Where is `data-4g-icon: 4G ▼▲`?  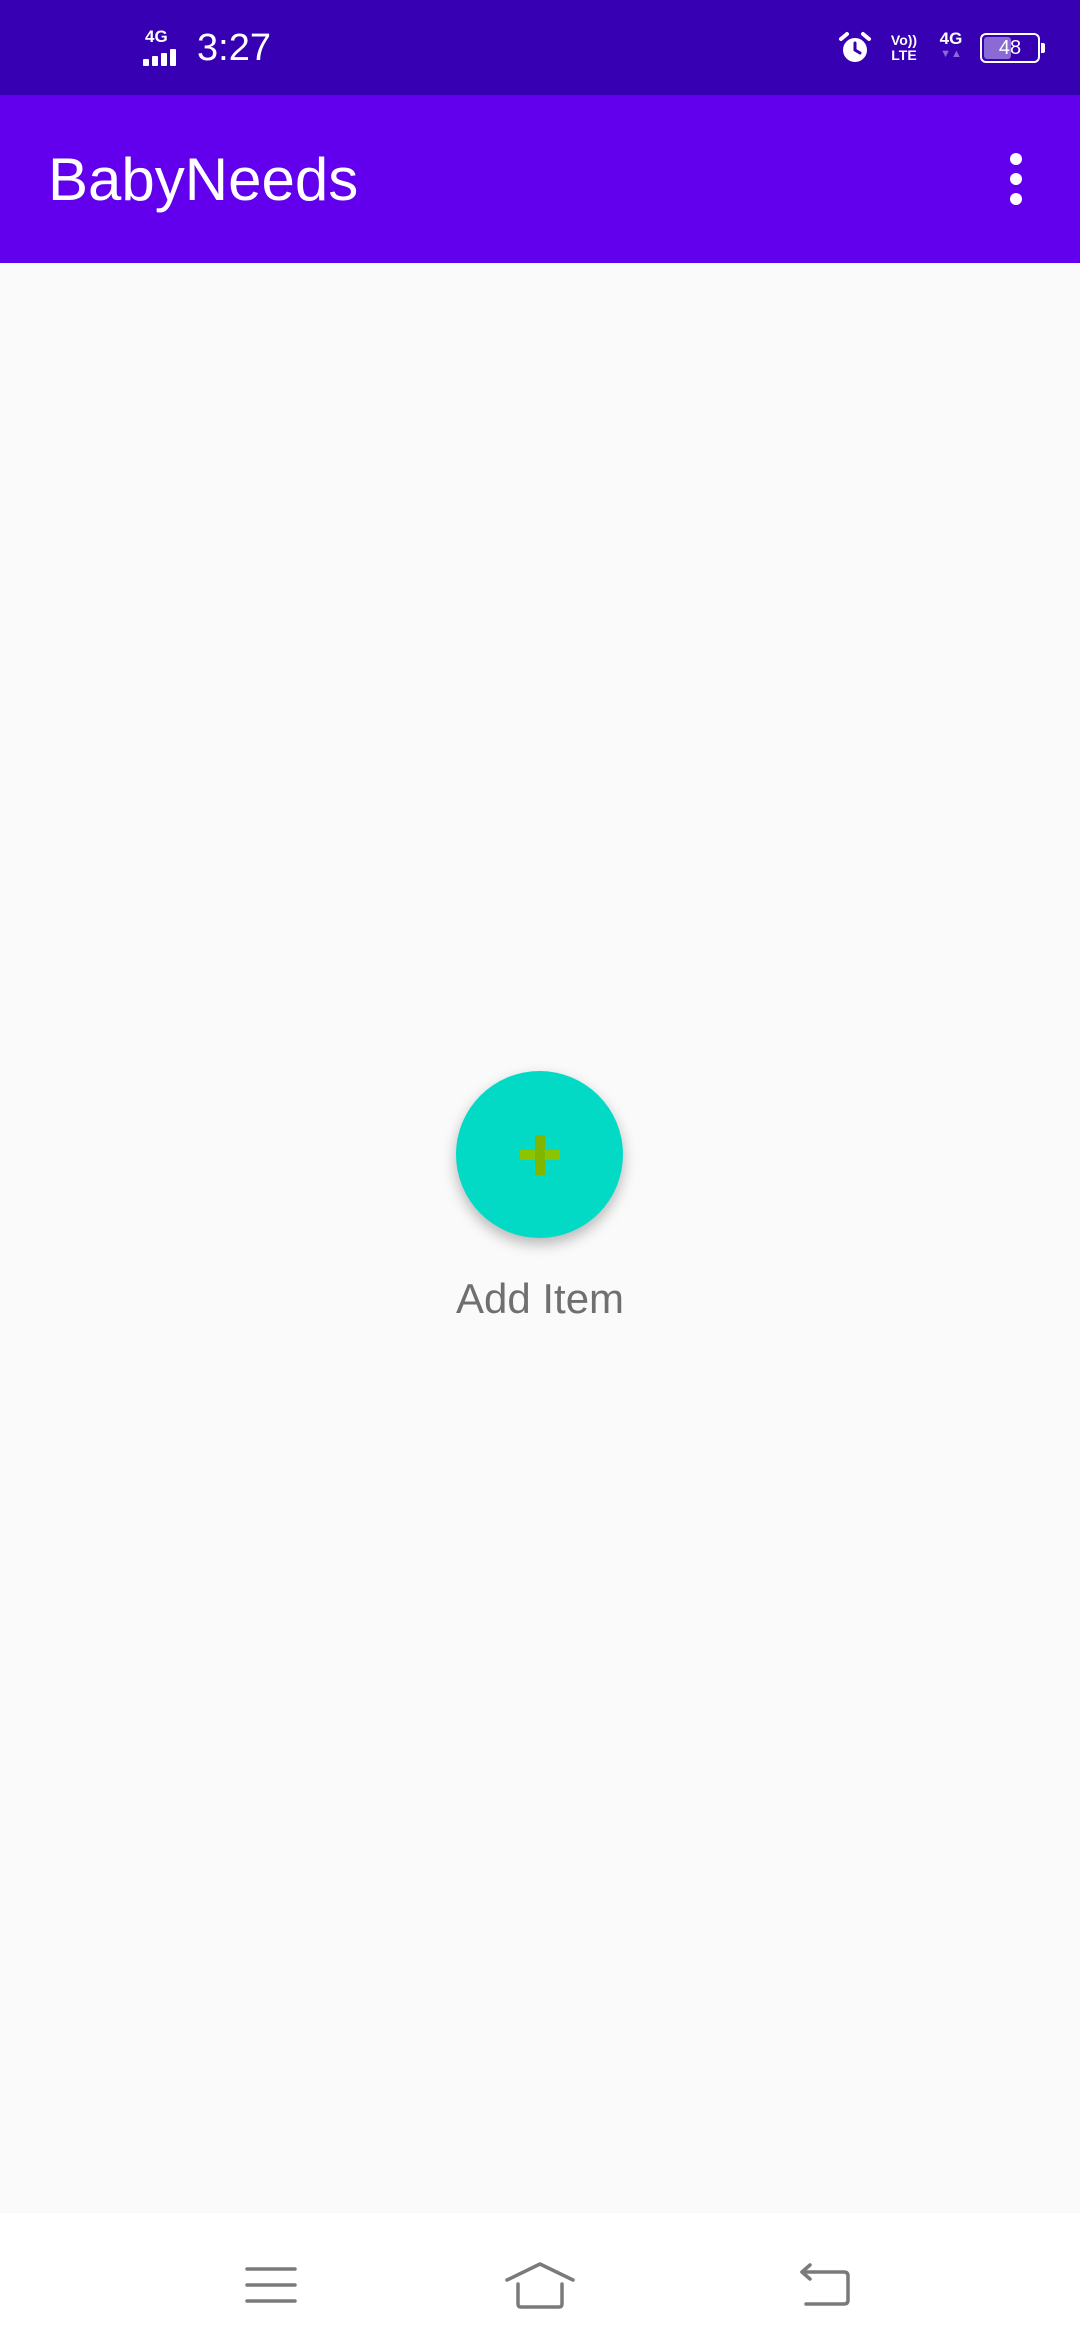 data-4g-icon: 4G ▼▲ is located at coordinates (951, 47).